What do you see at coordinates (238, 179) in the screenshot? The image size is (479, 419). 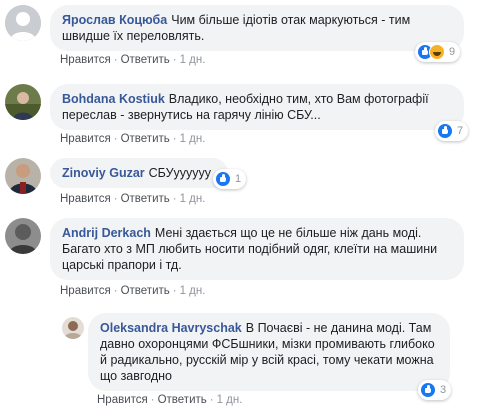 I see `reaction-count: 1` at bounding box center [238, 179].